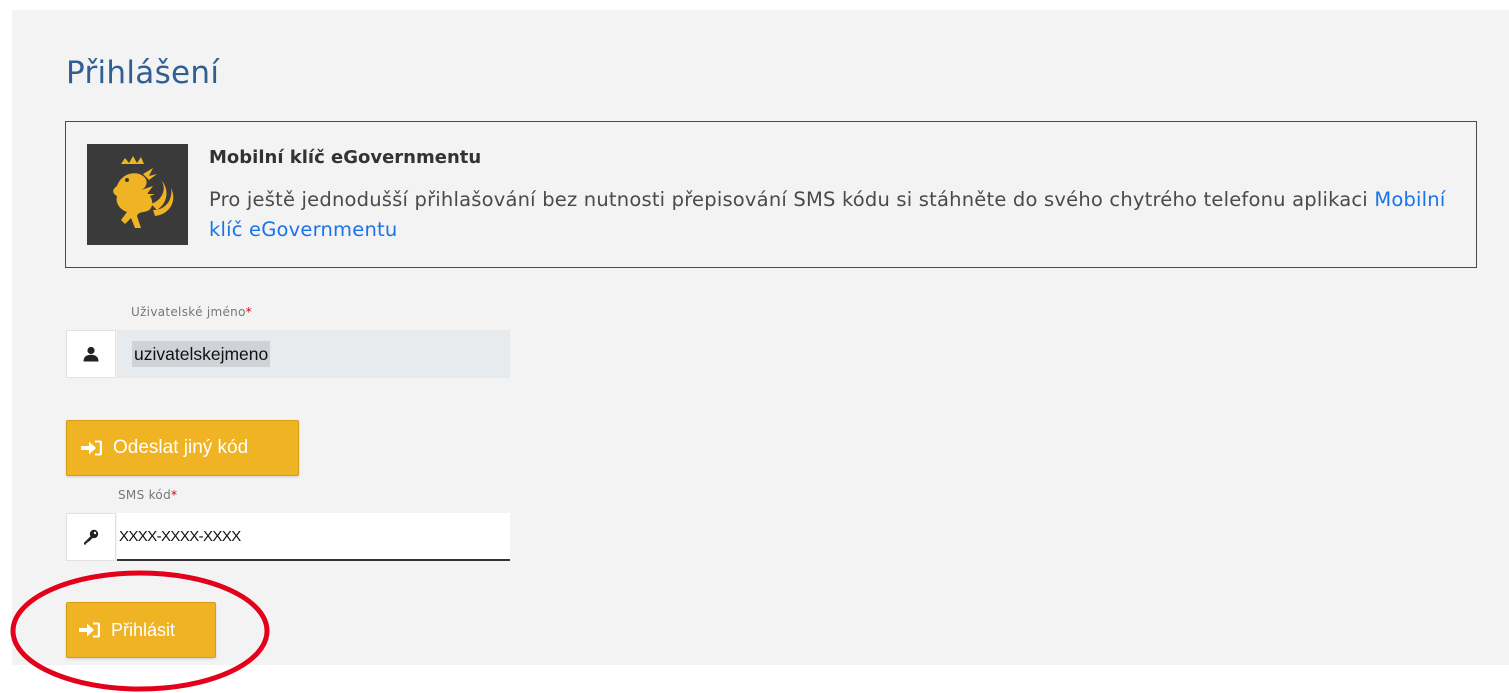  What do you see at coordinates (345, 157) in the screenshot?
I see `info-title: Mobilní klíč eGovernmentu` at bounding box center [345, 157].